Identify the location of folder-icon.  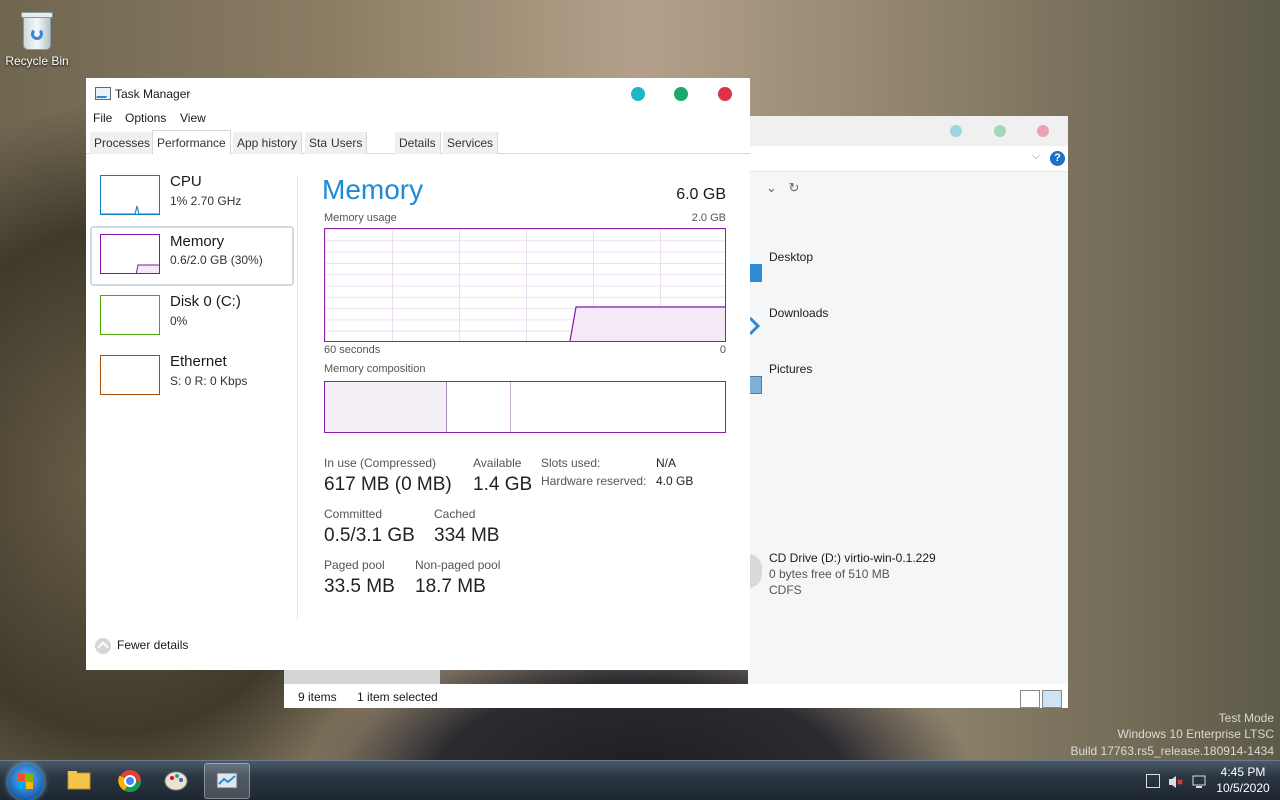
(79, 780).